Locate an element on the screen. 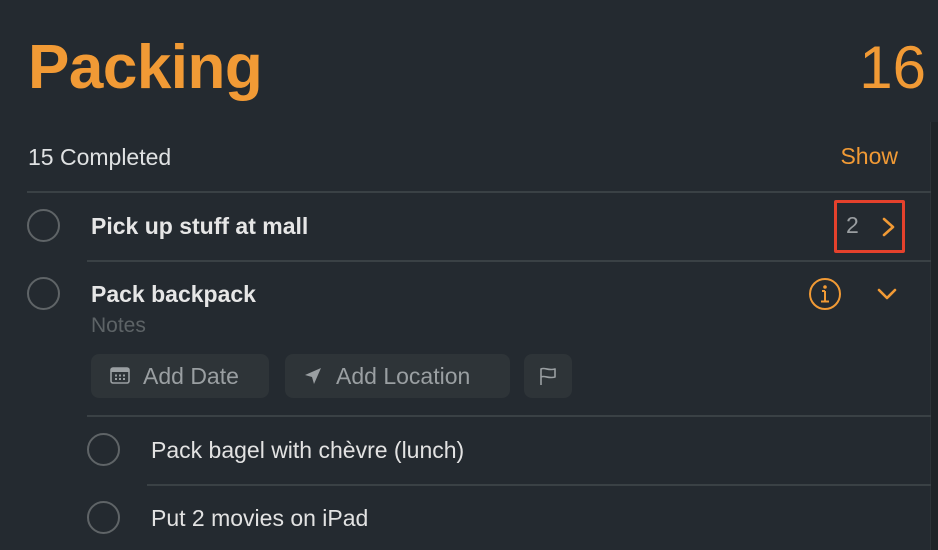  calendar-icon is located at coordinates (120, 375).